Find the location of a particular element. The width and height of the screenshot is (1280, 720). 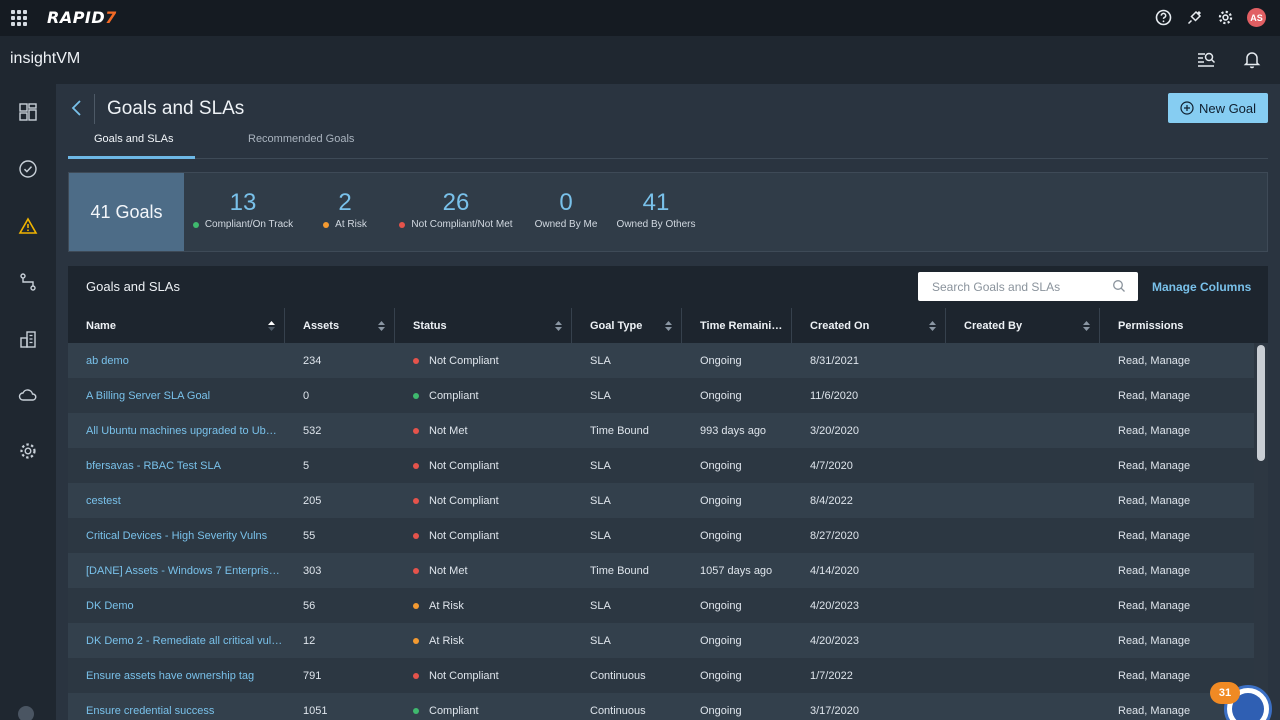

cell-time-remaining: 1057 days ago is located at coordinates (737, 570).